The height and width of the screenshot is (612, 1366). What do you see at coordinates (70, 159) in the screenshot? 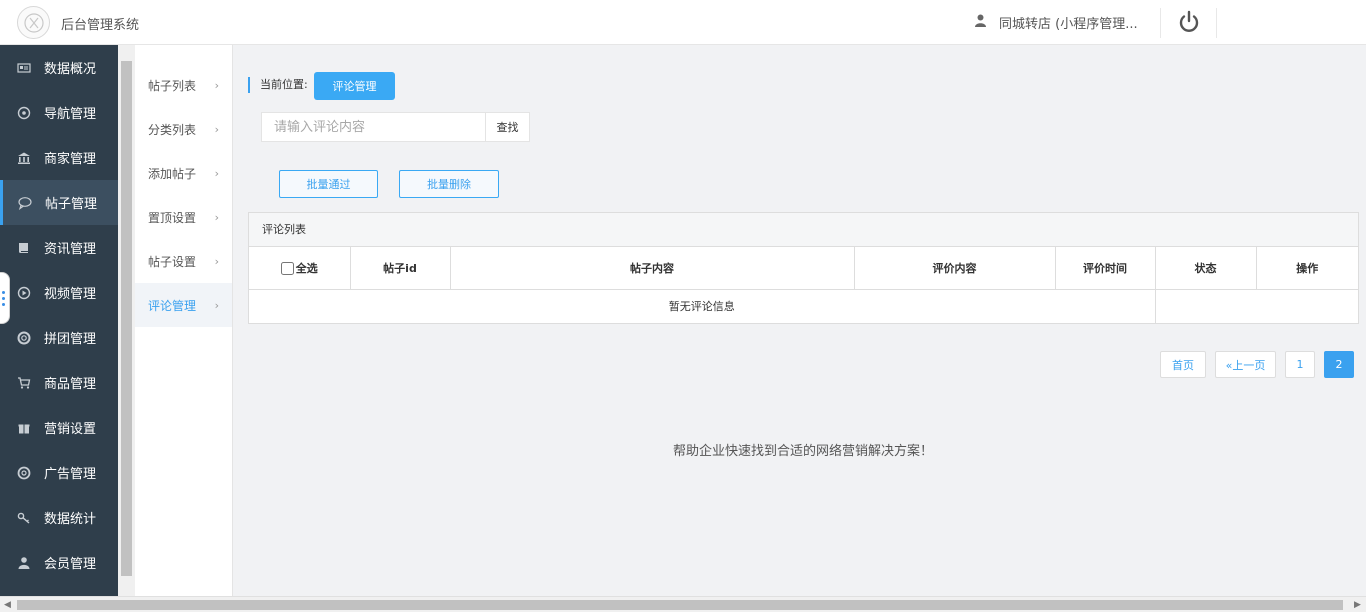
I see `sidebar-item-label: 商家管理` at bounding box center [70, 159].